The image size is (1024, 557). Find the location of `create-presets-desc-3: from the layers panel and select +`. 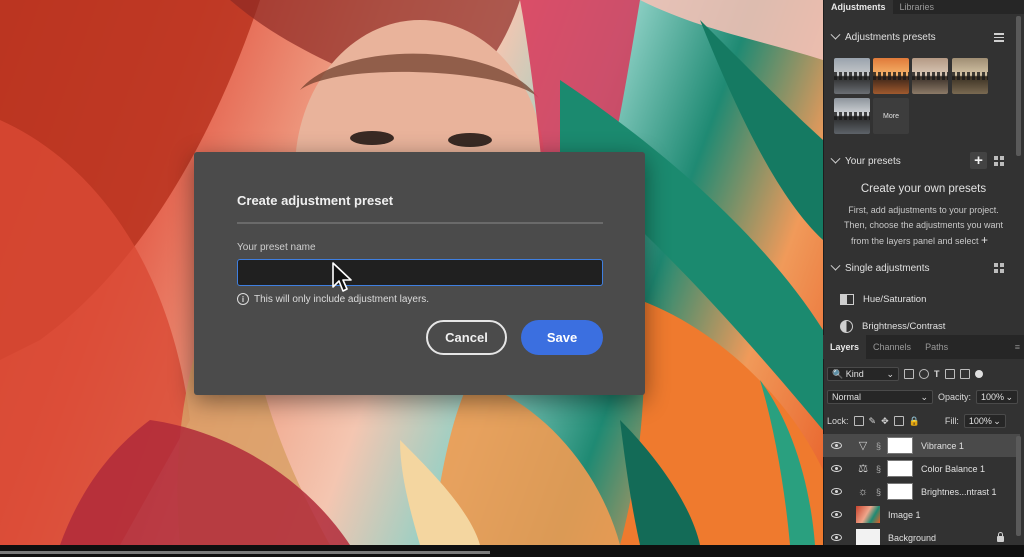

create-presets-desc-3: from the layers panel and select + is located at coordinates (919, 240).